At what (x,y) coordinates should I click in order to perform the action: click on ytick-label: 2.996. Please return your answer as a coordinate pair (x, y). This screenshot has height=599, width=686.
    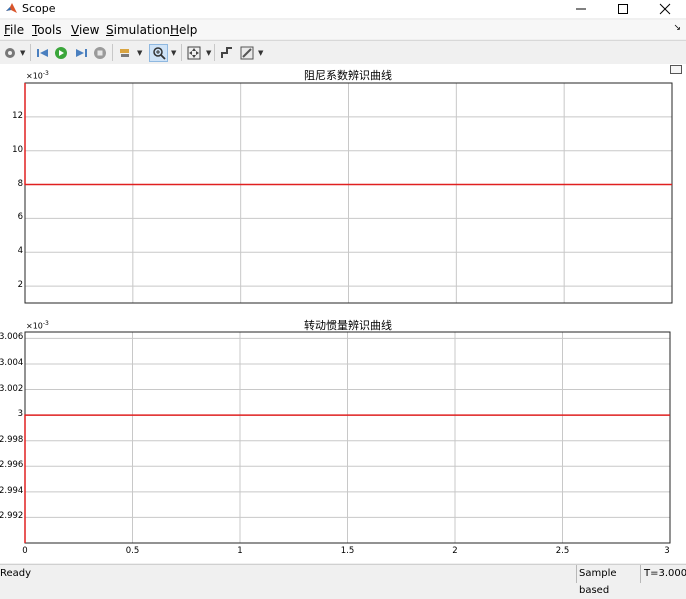
    Looking at the image, I should click on (12, 465).